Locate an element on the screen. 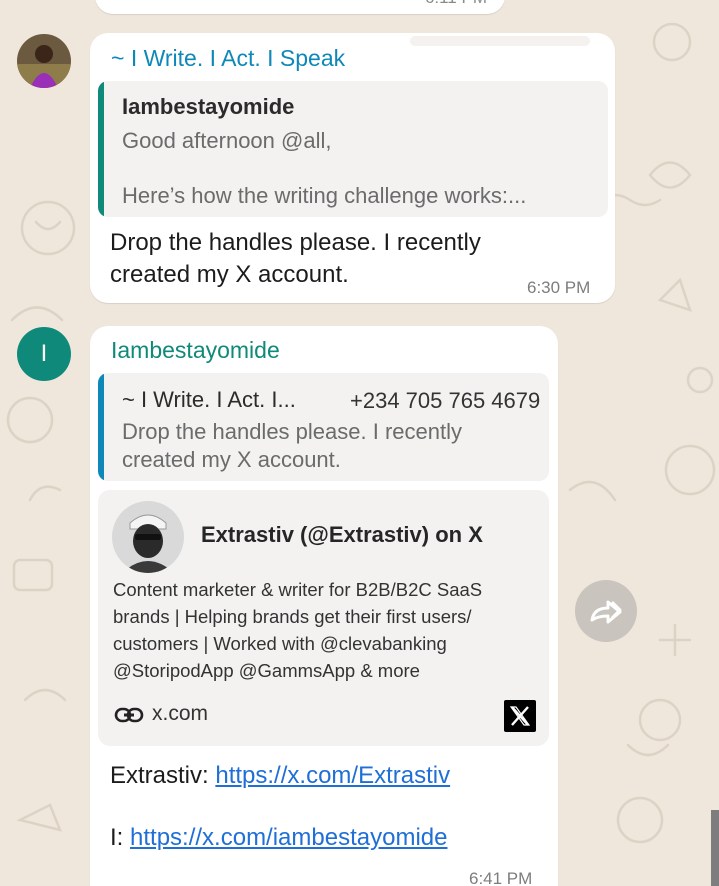 The height and width of the screenshot is (886, 719). link-label: Extrastiv: is located at coordinates (159, 775).